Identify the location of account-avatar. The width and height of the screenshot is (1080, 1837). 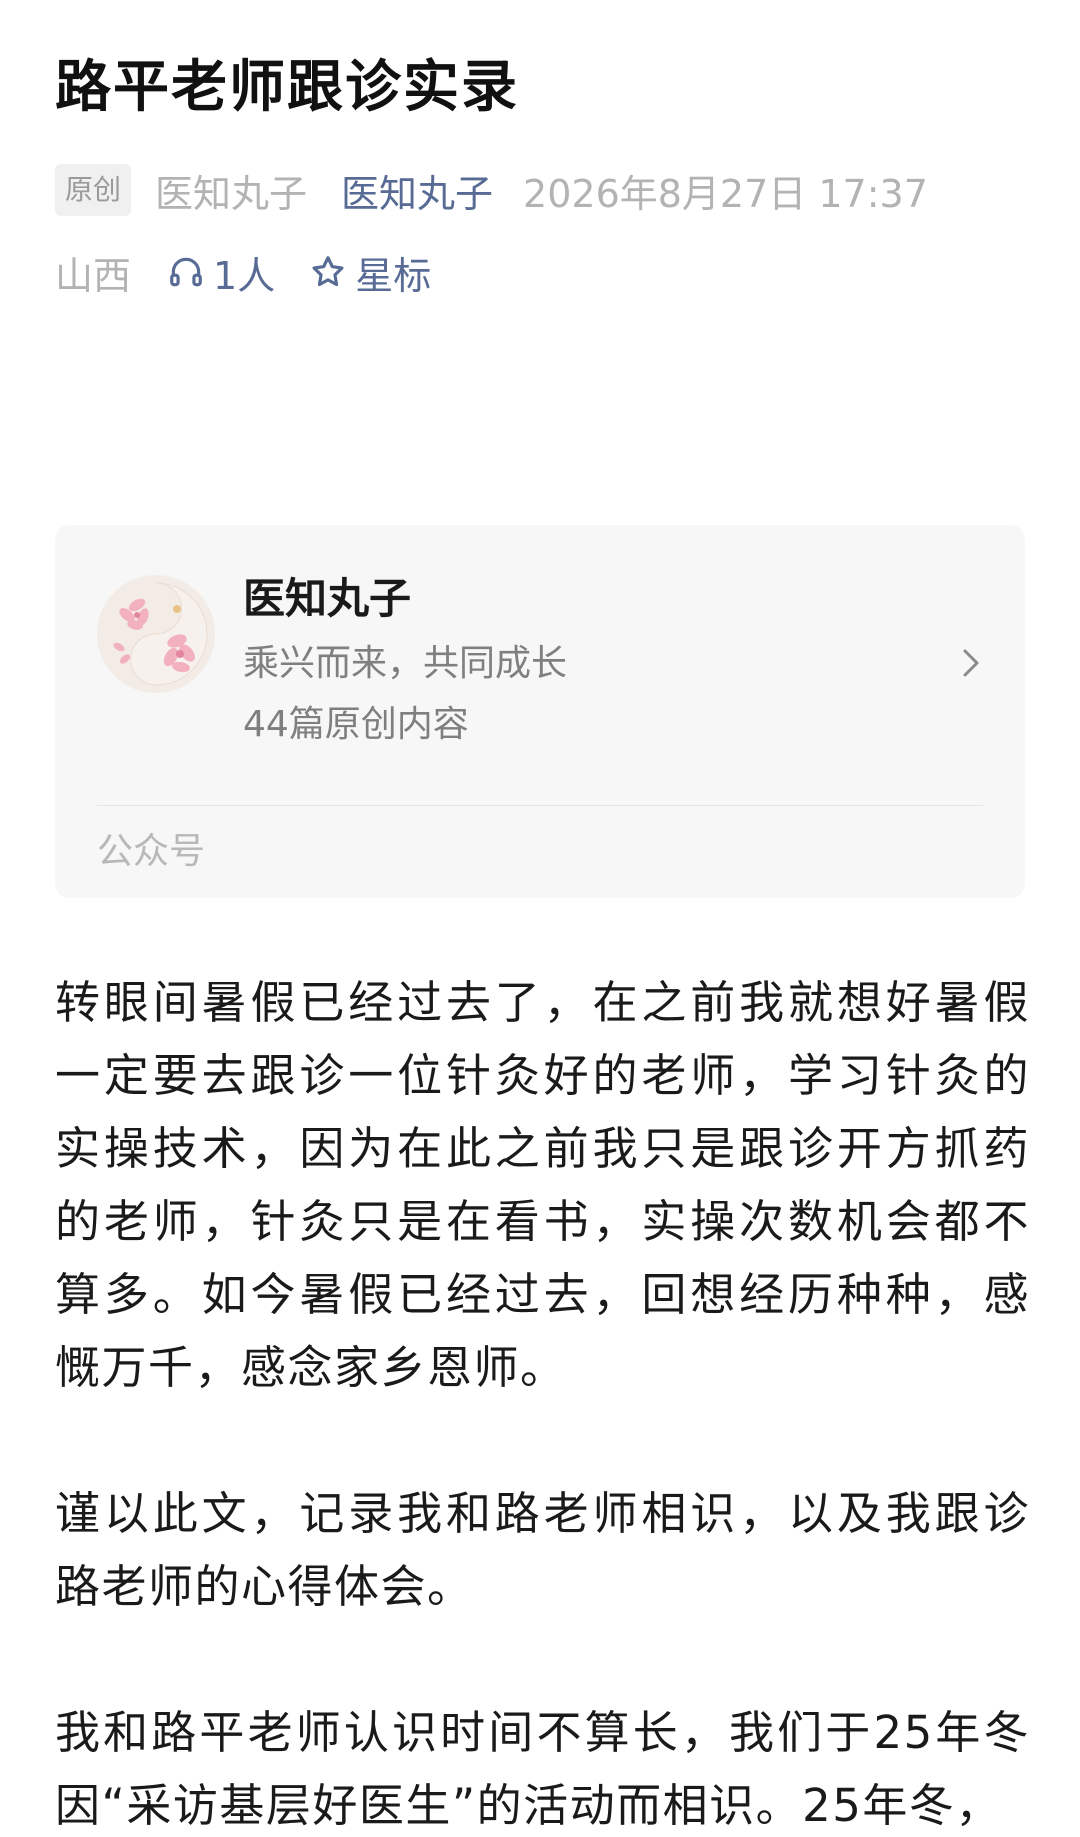
(156, 634).